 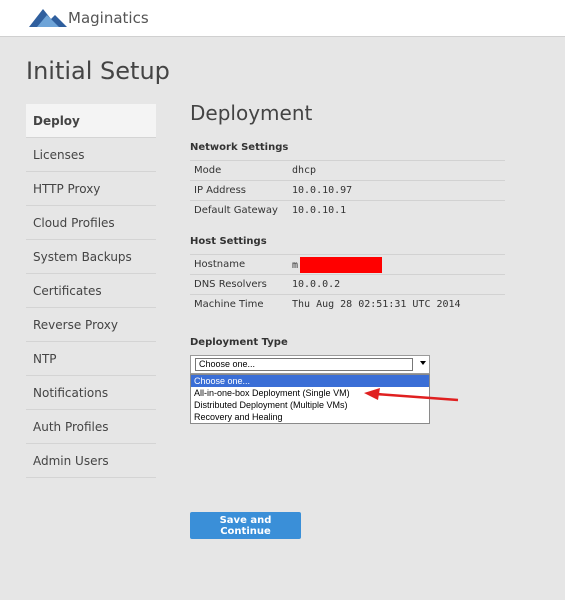 I want to click on annotation-arrow-icon, so click(x=411, y=395).